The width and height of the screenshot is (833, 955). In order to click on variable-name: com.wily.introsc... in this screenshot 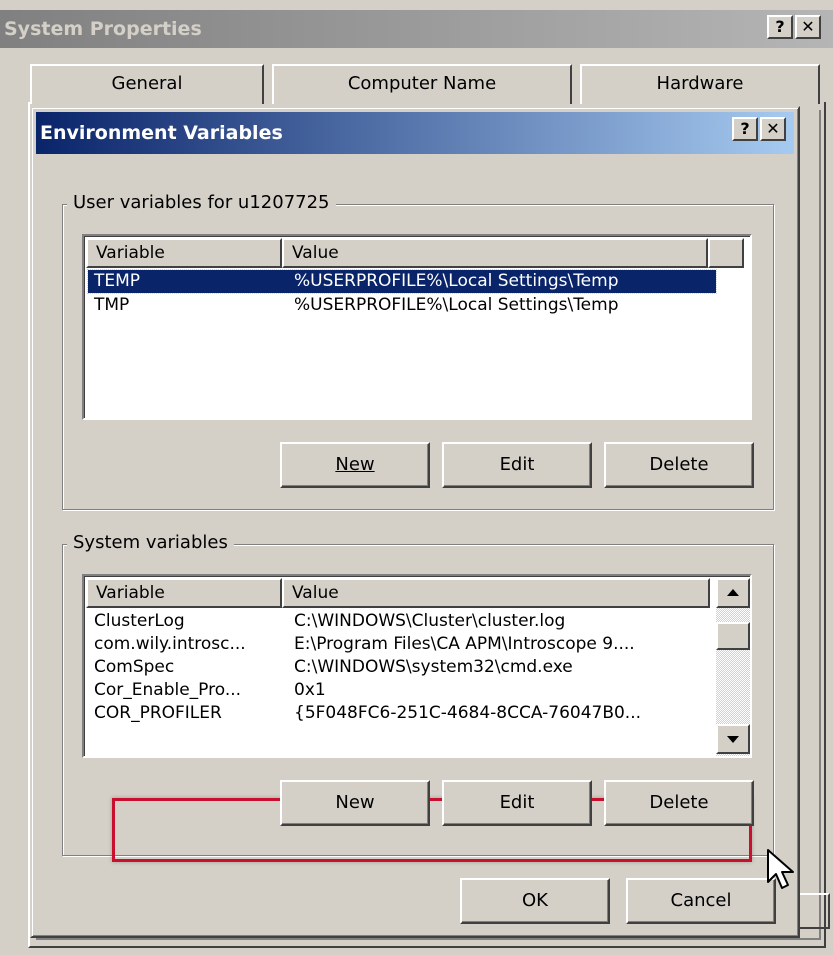, I will do `click(170, 644)`.